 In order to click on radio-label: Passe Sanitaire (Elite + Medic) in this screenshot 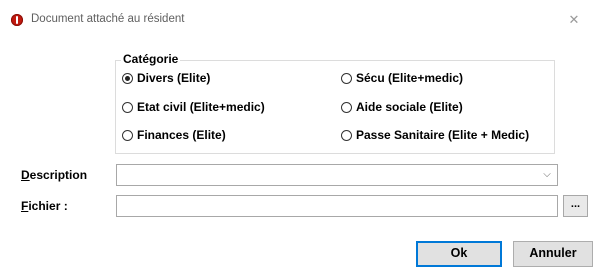, I will do `click(443, 135)`.